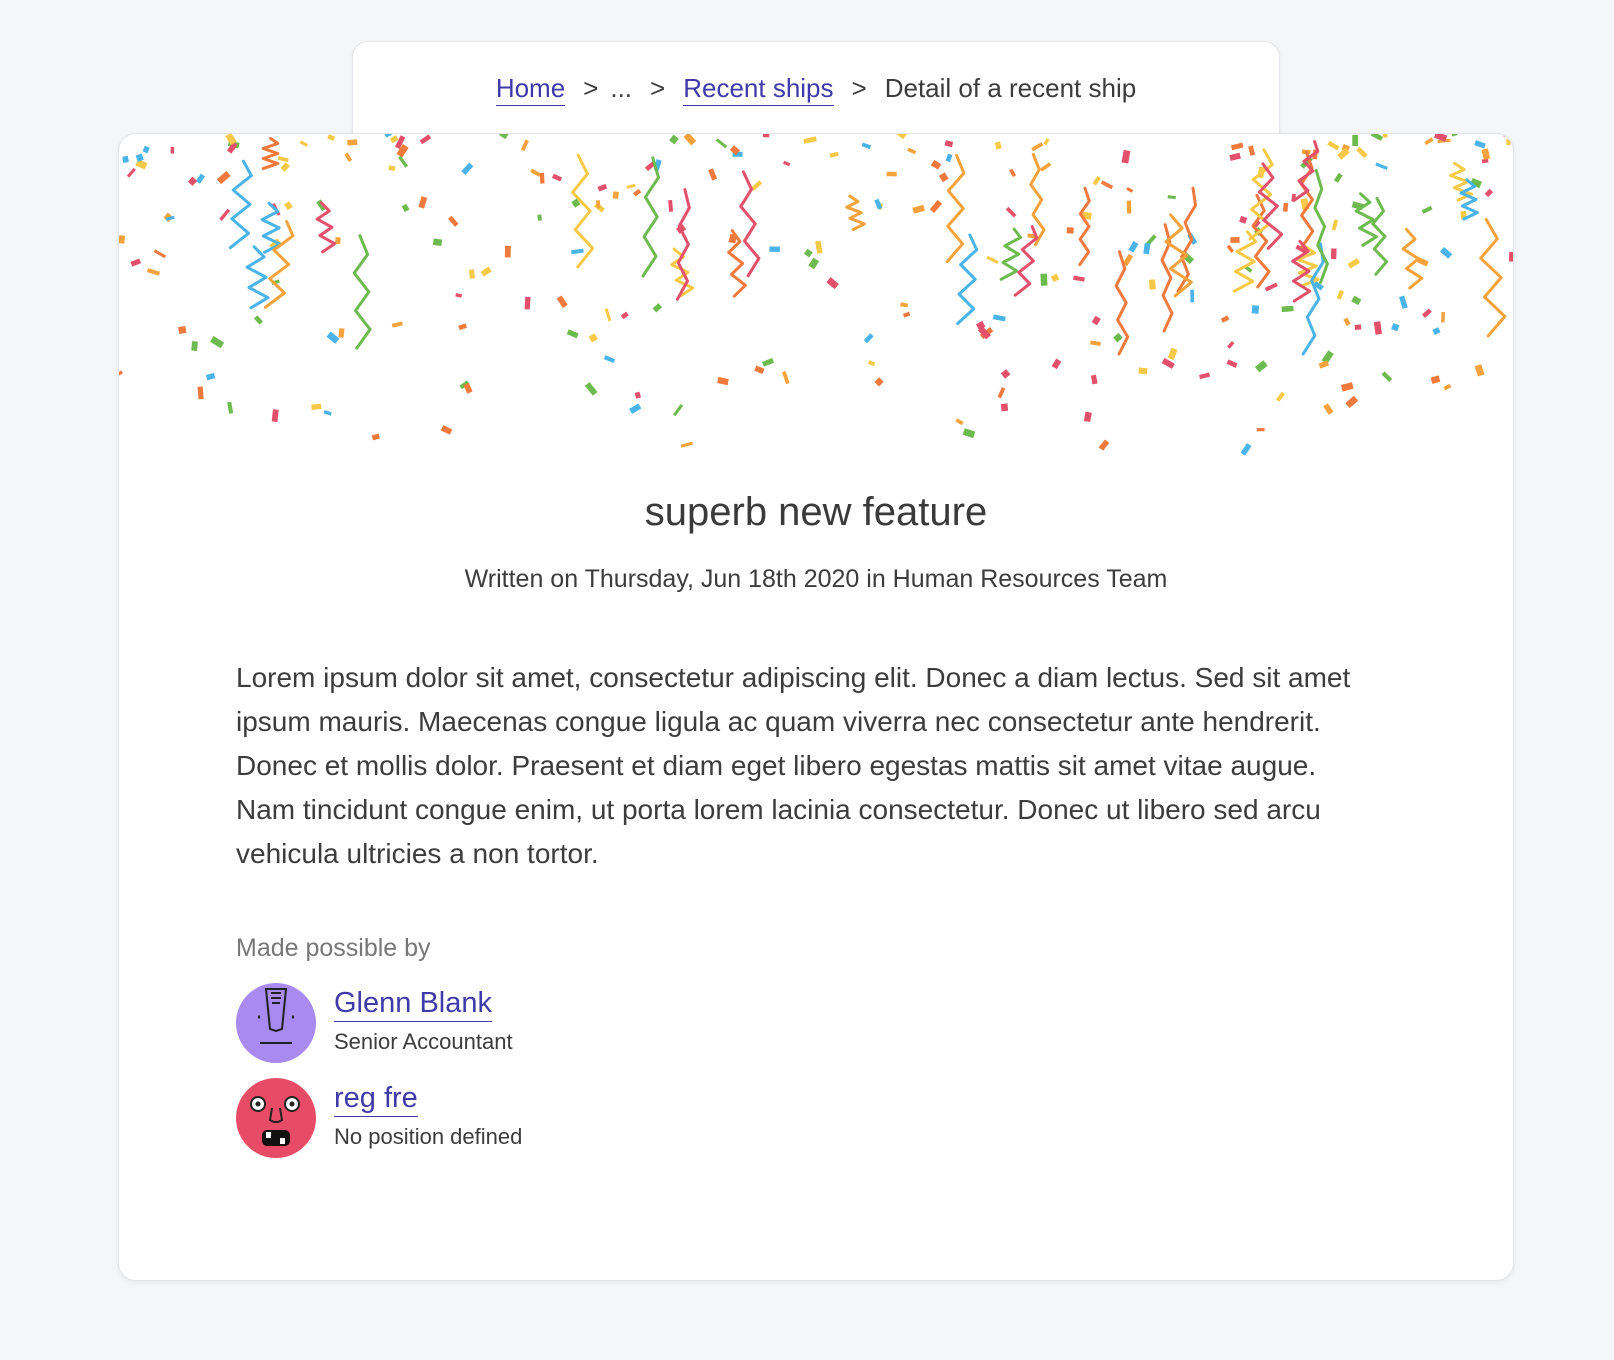 Image resolution: width=1614 pixels, height=1360 pixels. Describe the element at coordinates (413, 1003) in the screenshot. I see `contributor-name-link: Glenn Blank` at that location.